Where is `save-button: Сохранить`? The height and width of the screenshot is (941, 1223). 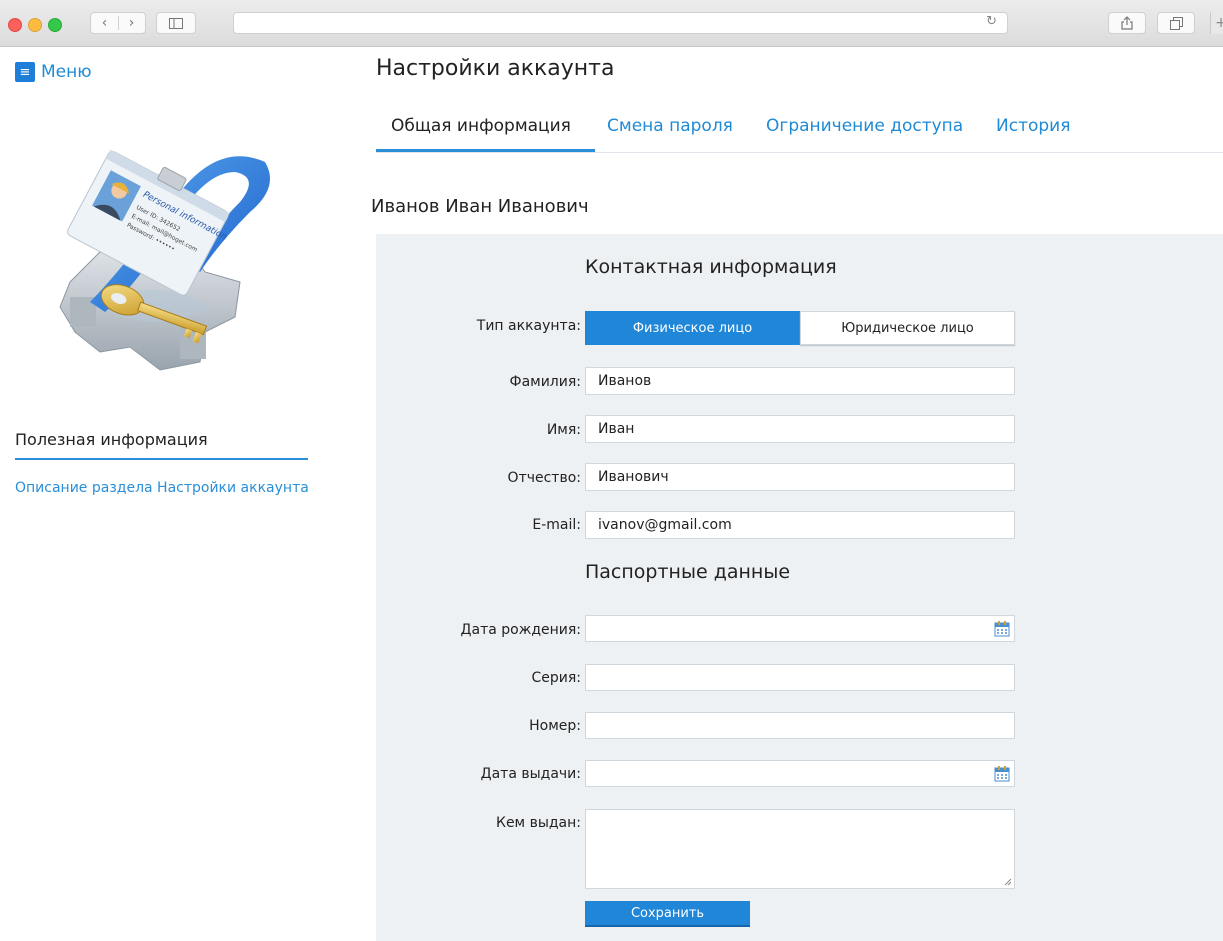
save-button: Сохранить is located at coordinates (667, 914).